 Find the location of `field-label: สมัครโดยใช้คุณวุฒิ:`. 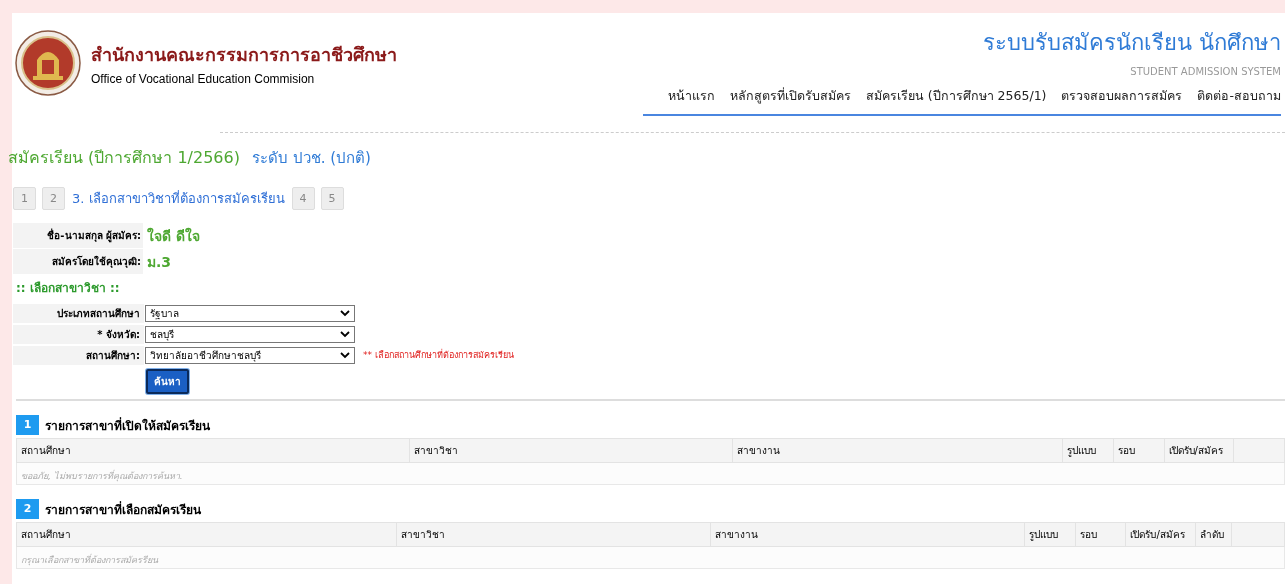

field-label: สมัครโดยใช้คุณวุฒิ: is located at coordinates (78, 261).